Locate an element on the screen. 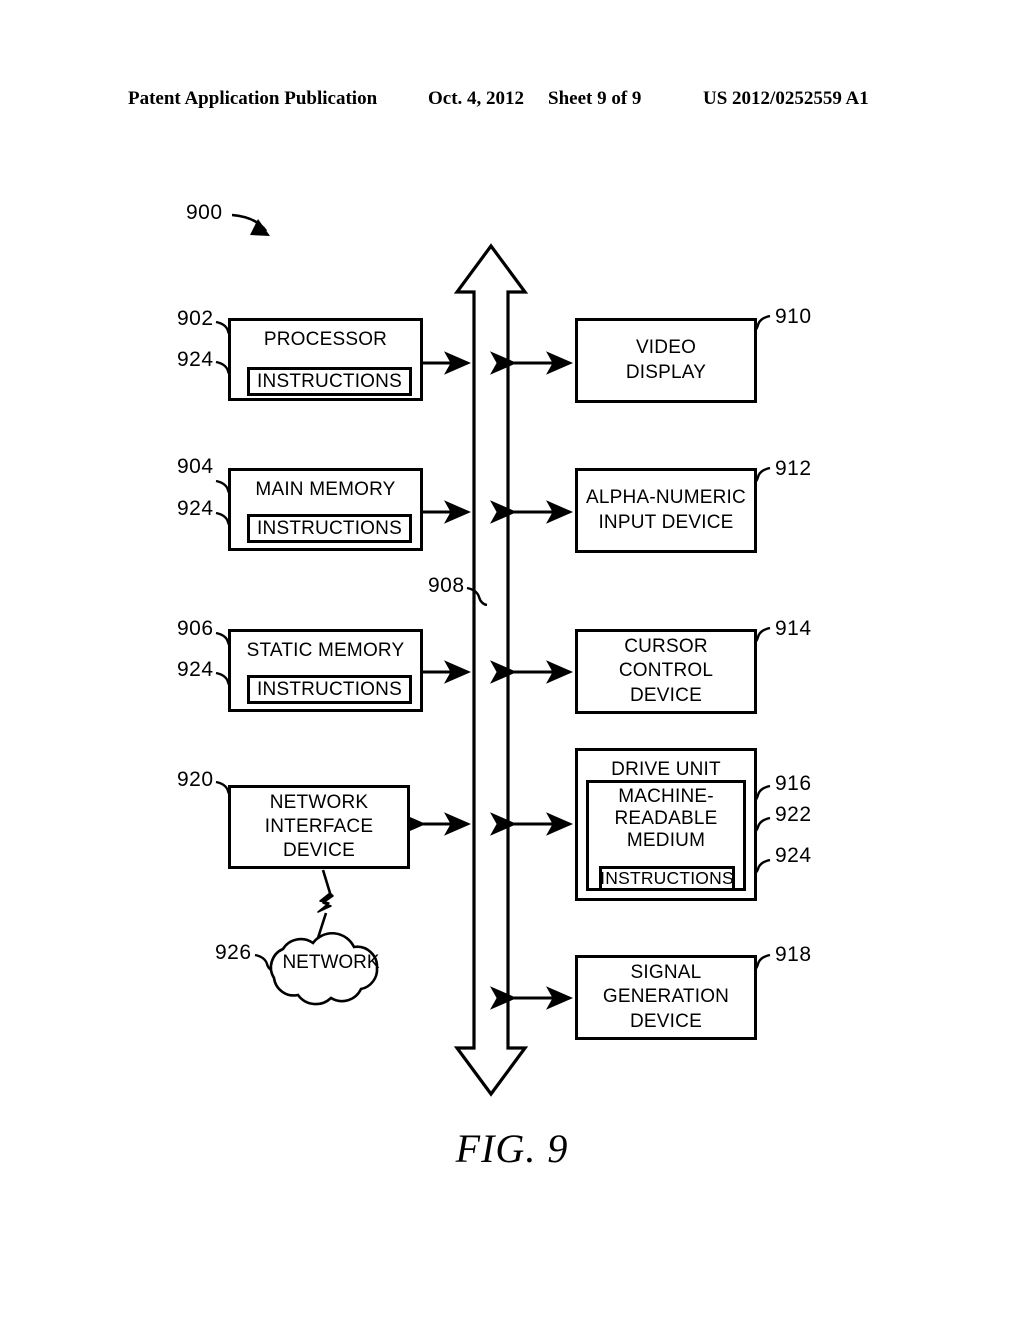 The width and height of the screenshot is (1024, 1320). ref-926: 926 is located at coordinates (233, 952).